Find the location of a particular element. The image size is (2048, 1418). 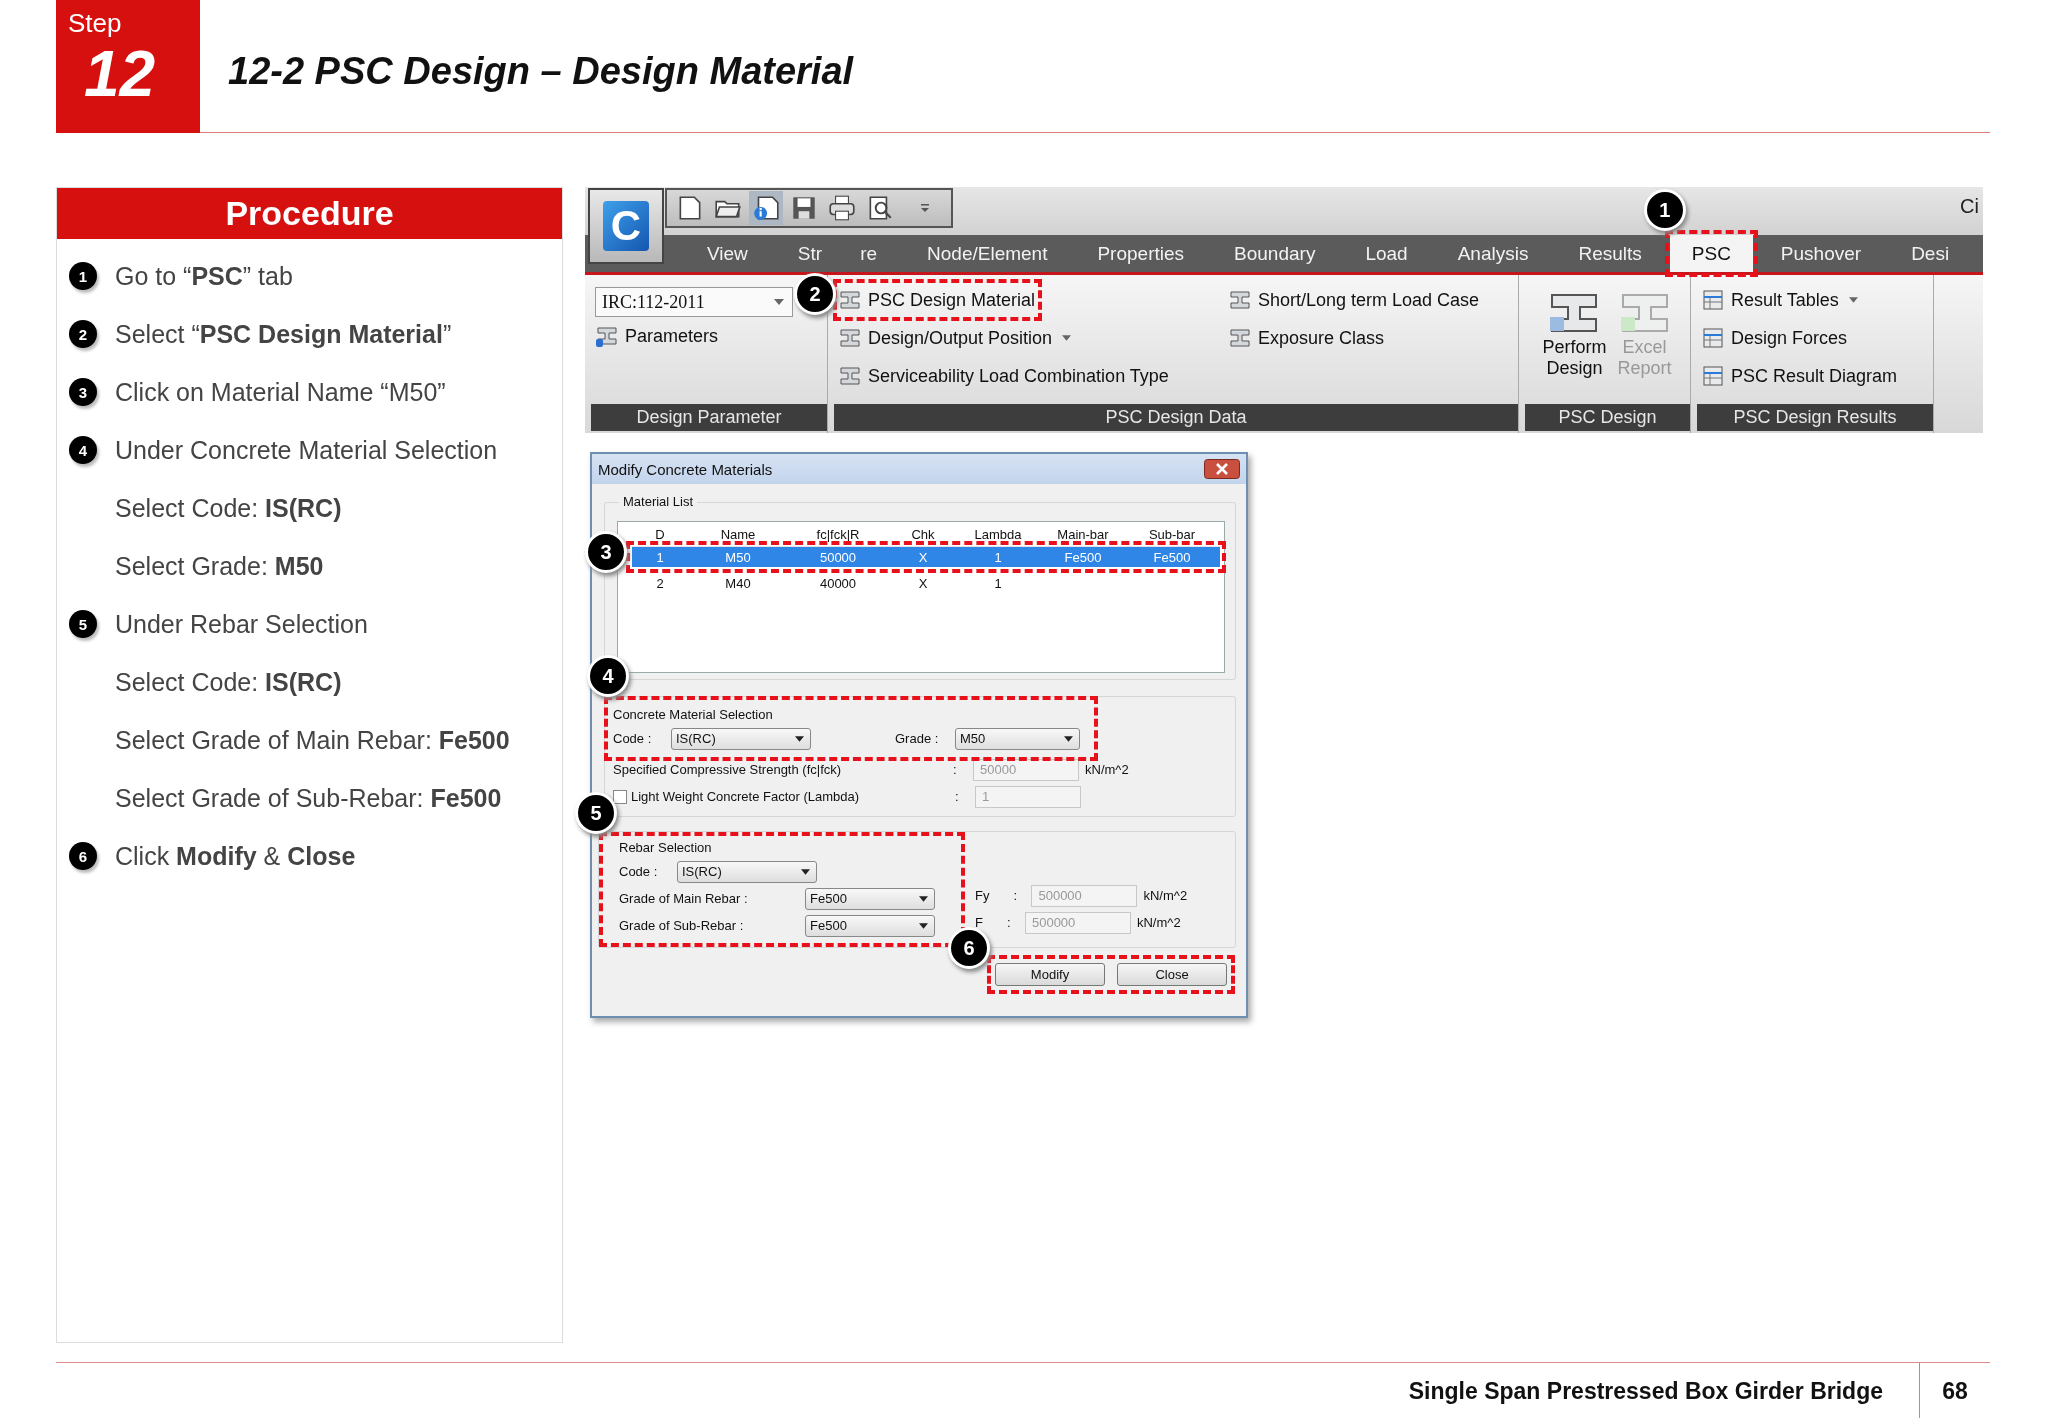

ribbon-command: Design Forces is located at coordinates (1775, 338).